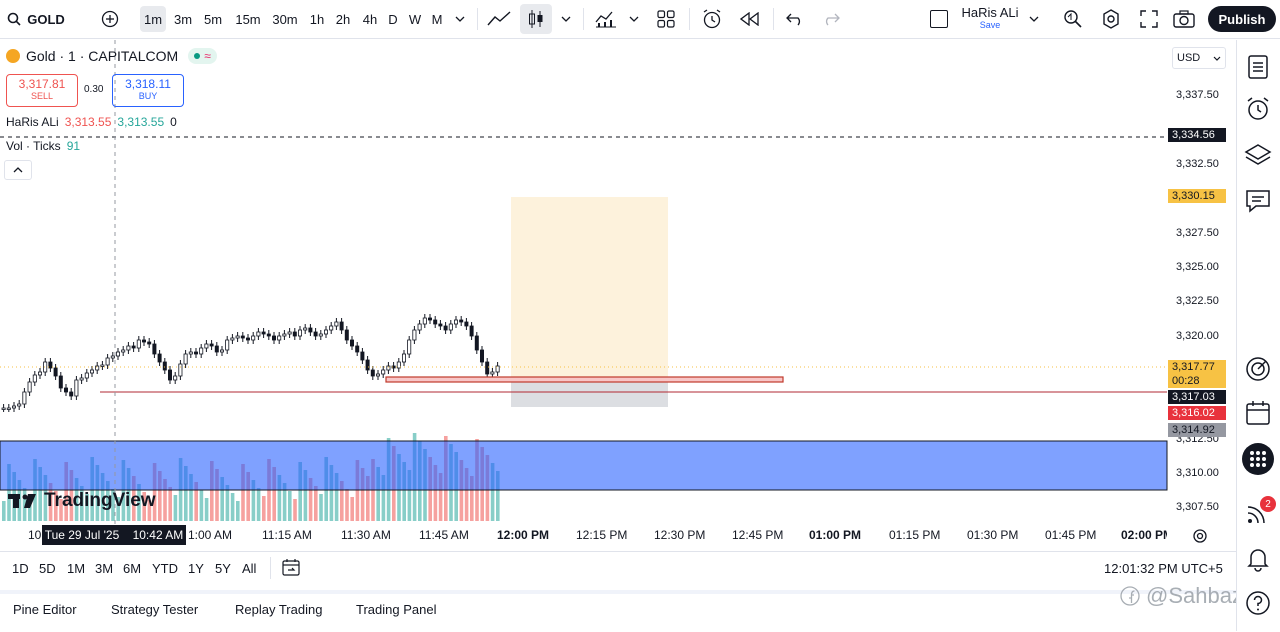  What do you see at coordinates (460, 19) in the screenshot?
I see `timeframe-dropdown` at bounding box center [460, 19].